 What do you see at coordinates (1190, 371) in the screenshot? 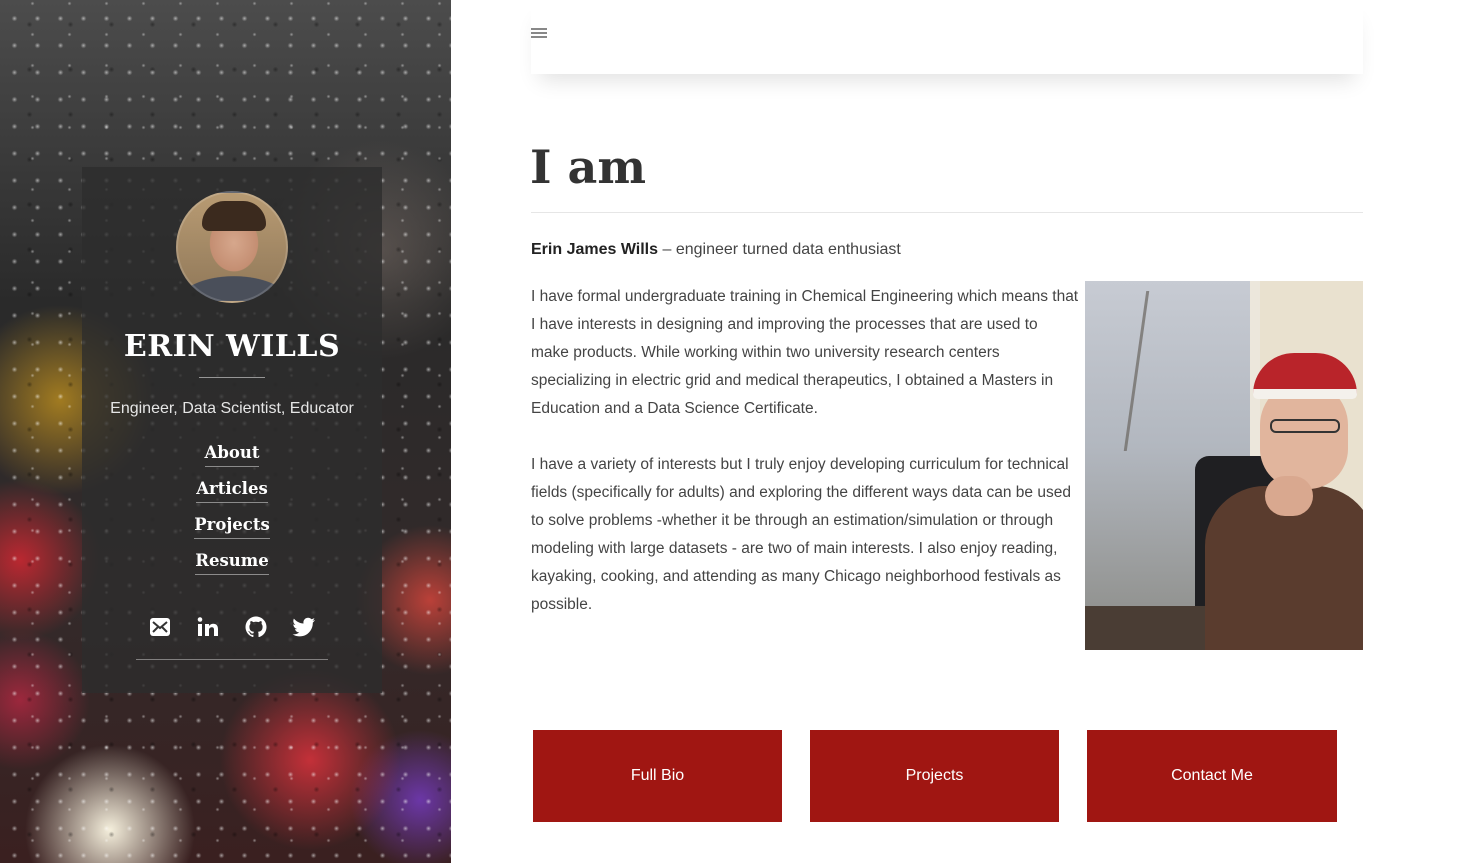
I see `photo-tree` at bounding box center [1190, 371].